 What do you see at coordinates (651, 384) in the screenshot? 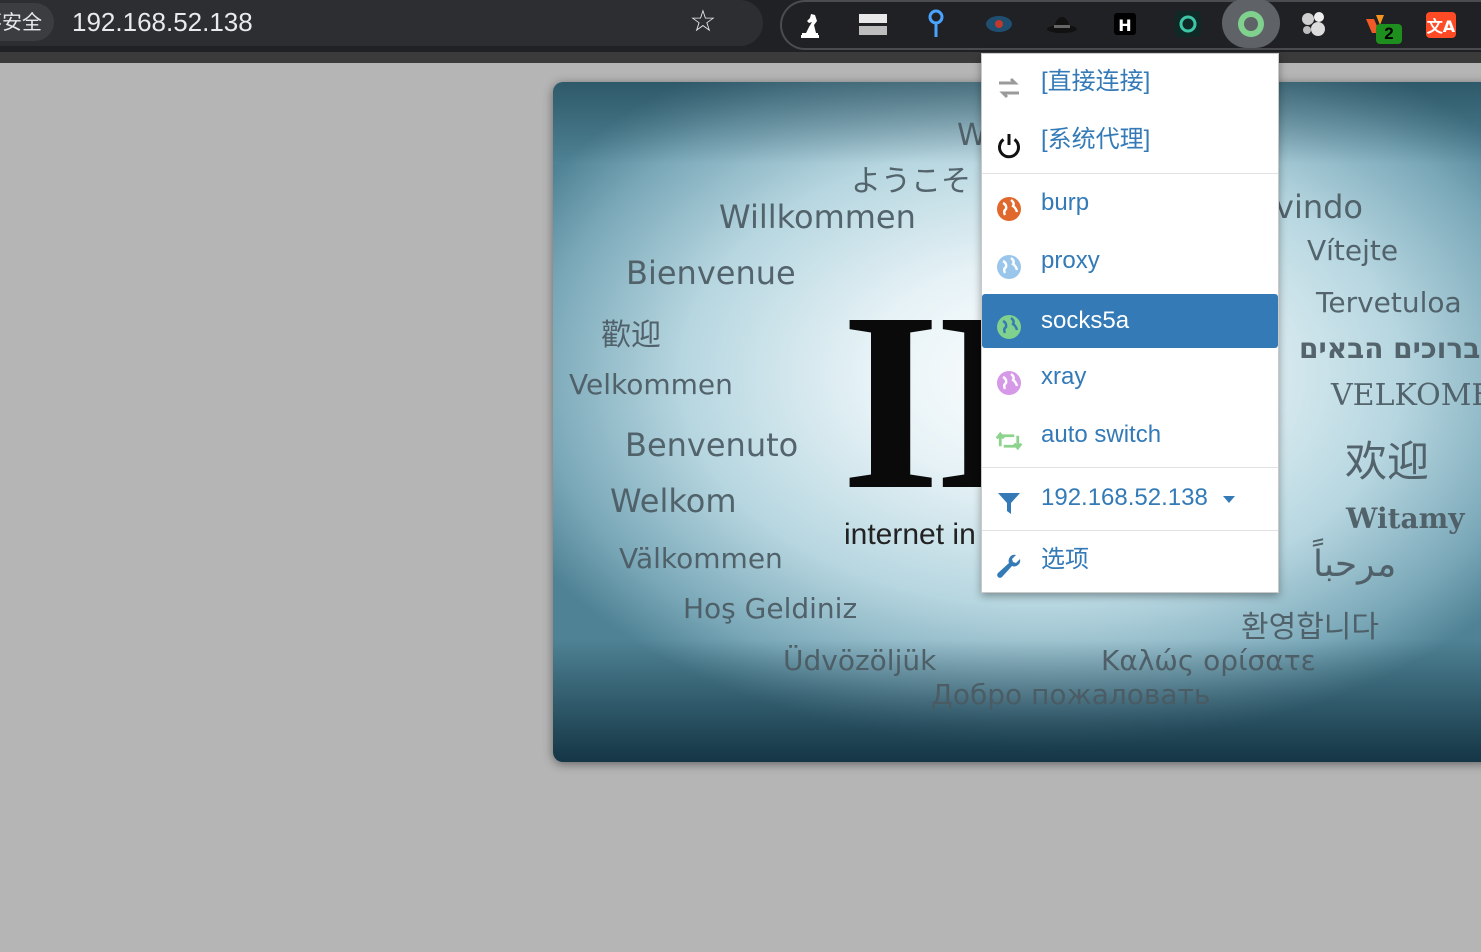
I see `welcome-word: Velkommen` at bounding box center [651, 384].